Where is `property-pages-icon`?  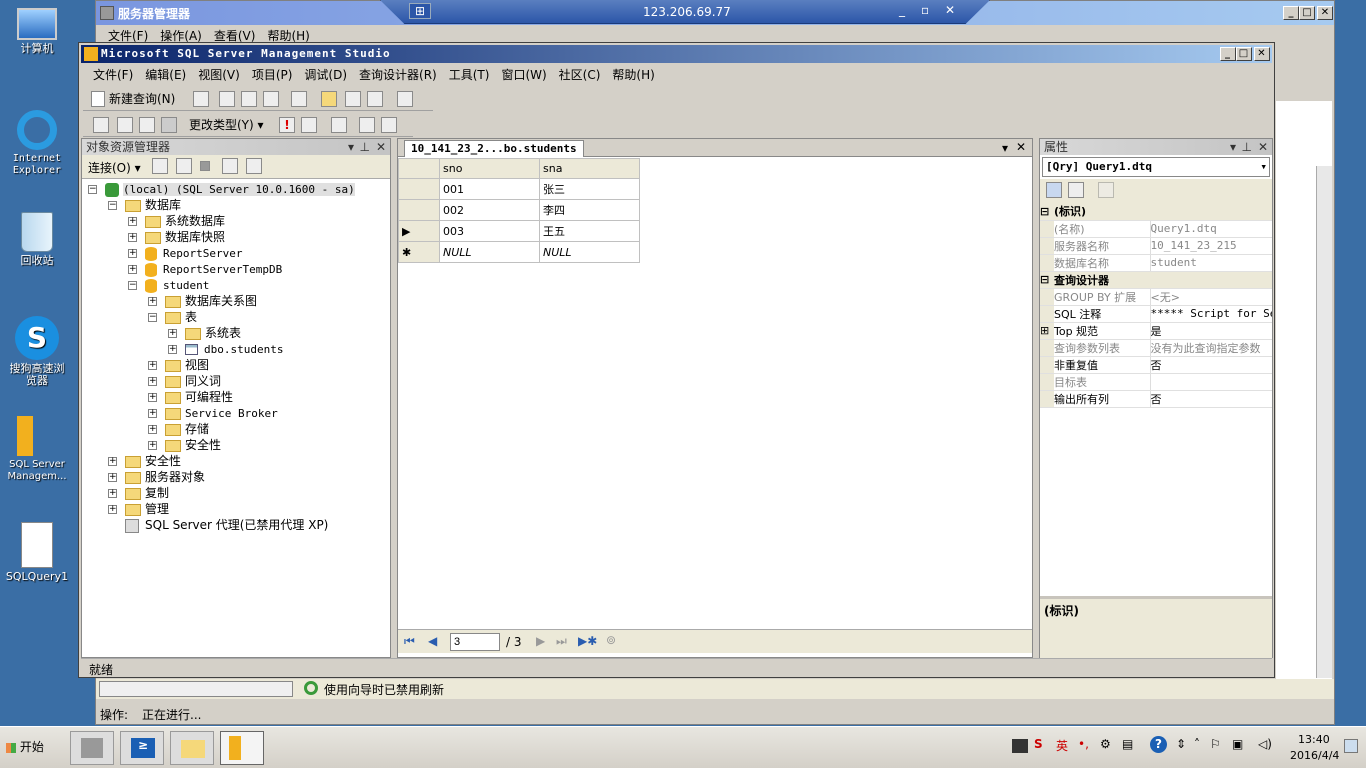 property-pages-icon is located at coordinates (1106, 190).